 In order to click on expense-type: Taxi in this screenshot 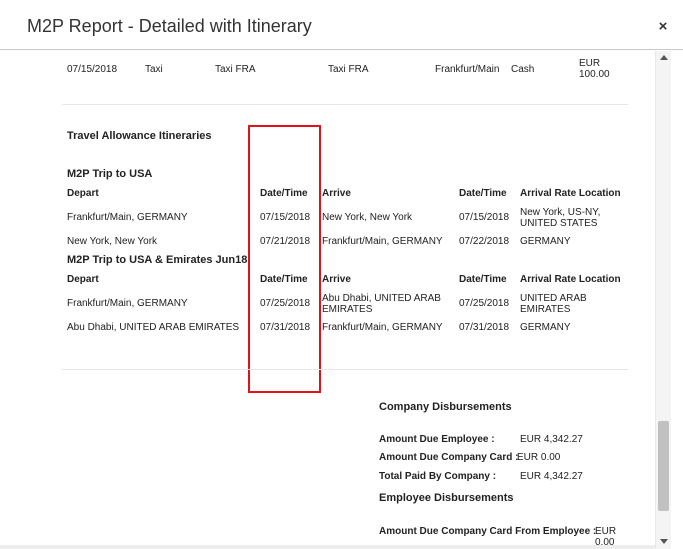, I will do `click(154, 69)`.